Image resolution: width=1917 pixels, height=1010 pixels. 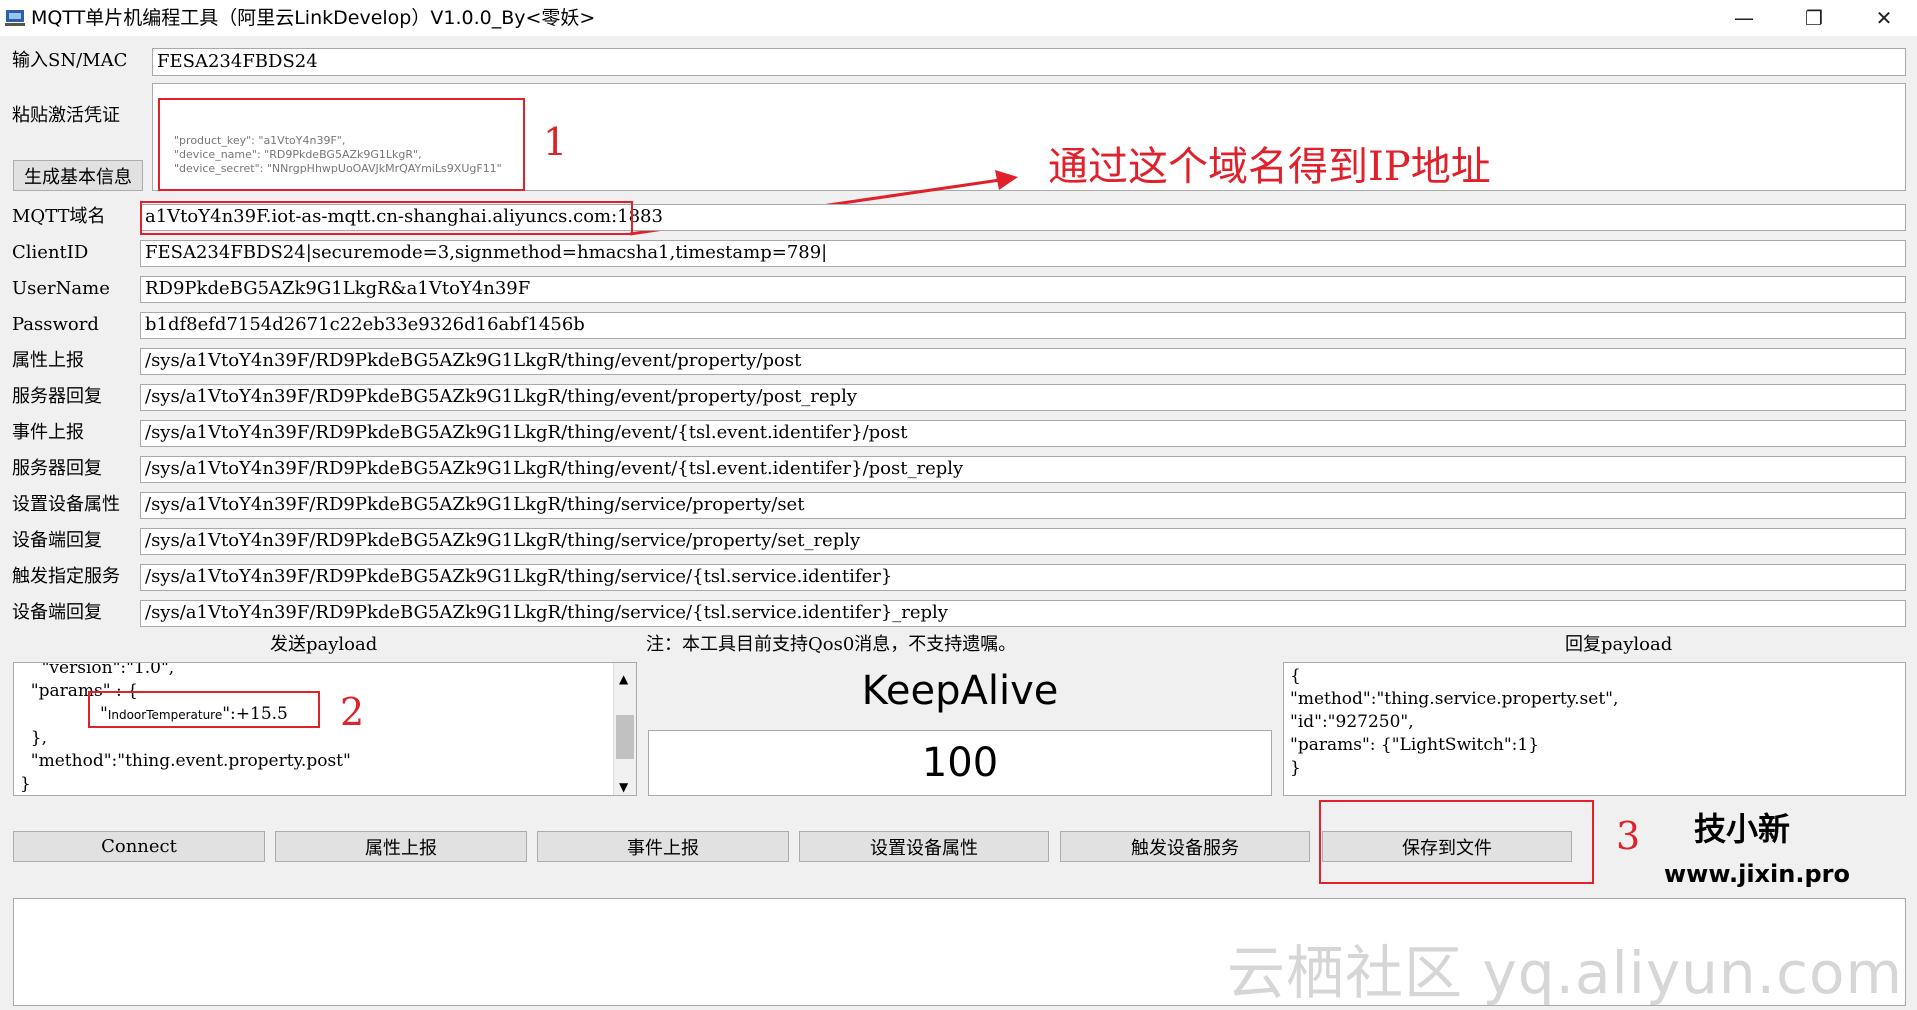 I want to click on payload-line: }, so click(x=25, y=784).